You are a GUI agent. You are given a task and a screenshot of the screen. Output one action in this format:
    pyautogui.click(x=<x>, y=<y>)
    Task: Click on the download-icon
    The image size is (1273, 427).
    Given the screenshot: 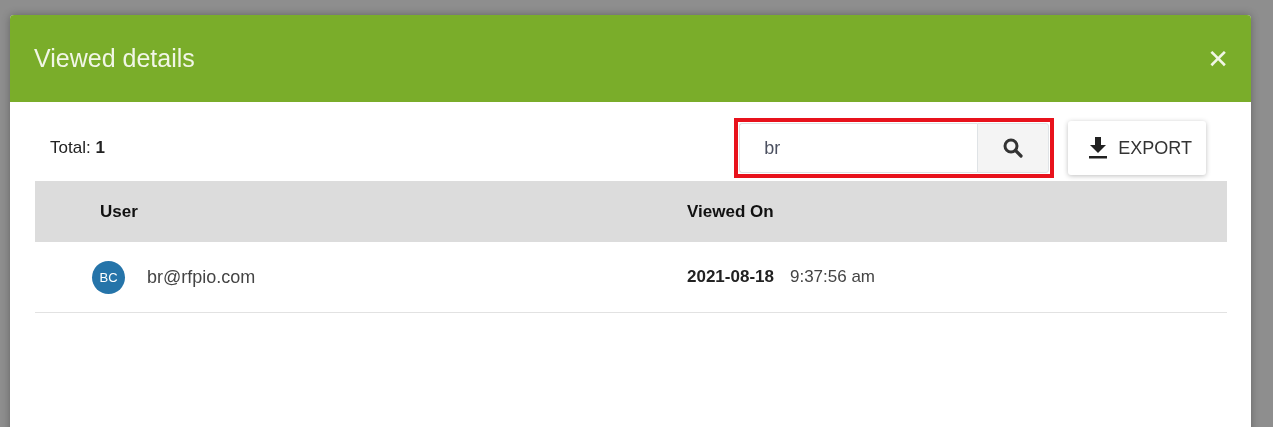 What is the action you would take?
    pyautogui.click(x=1098, y=148)
    